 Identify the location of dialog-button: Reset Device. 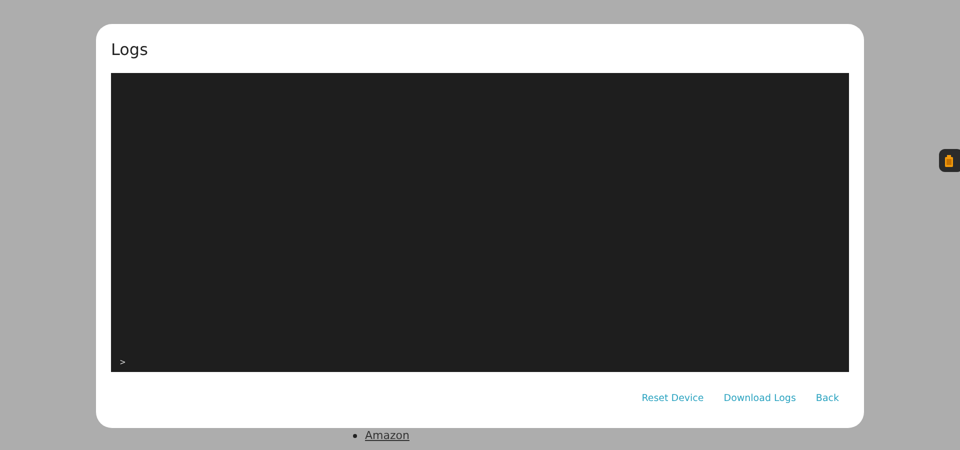
(673, 398).